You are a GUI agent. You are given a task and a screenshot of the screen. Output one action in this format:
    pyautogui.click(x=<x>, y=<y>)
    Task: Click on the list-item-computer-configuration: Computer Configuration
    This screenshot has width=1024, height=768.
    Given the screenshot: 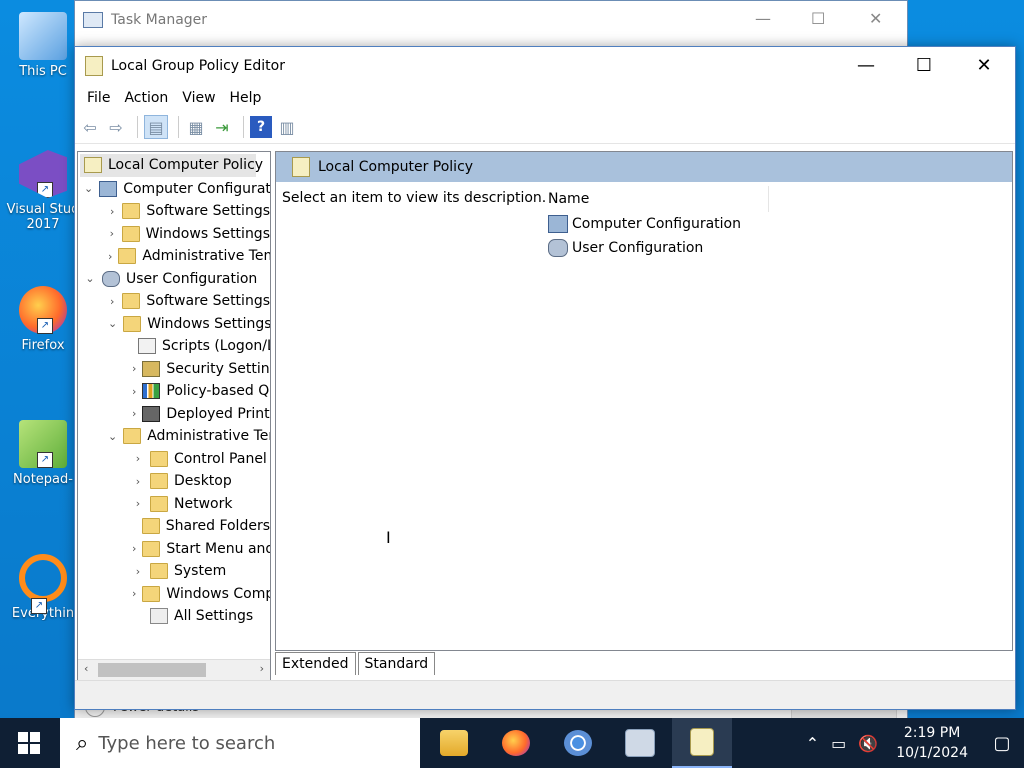 What is the action you would take?
    pyautogui.click(x=777, y=224)
    